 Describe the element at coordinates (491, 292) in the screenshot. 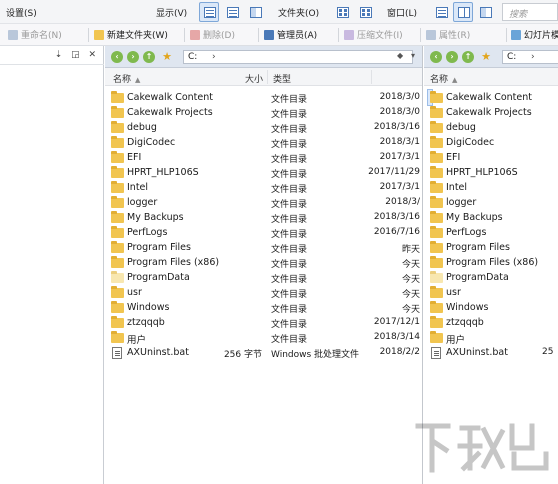

I see `file-row: usr` at that location.